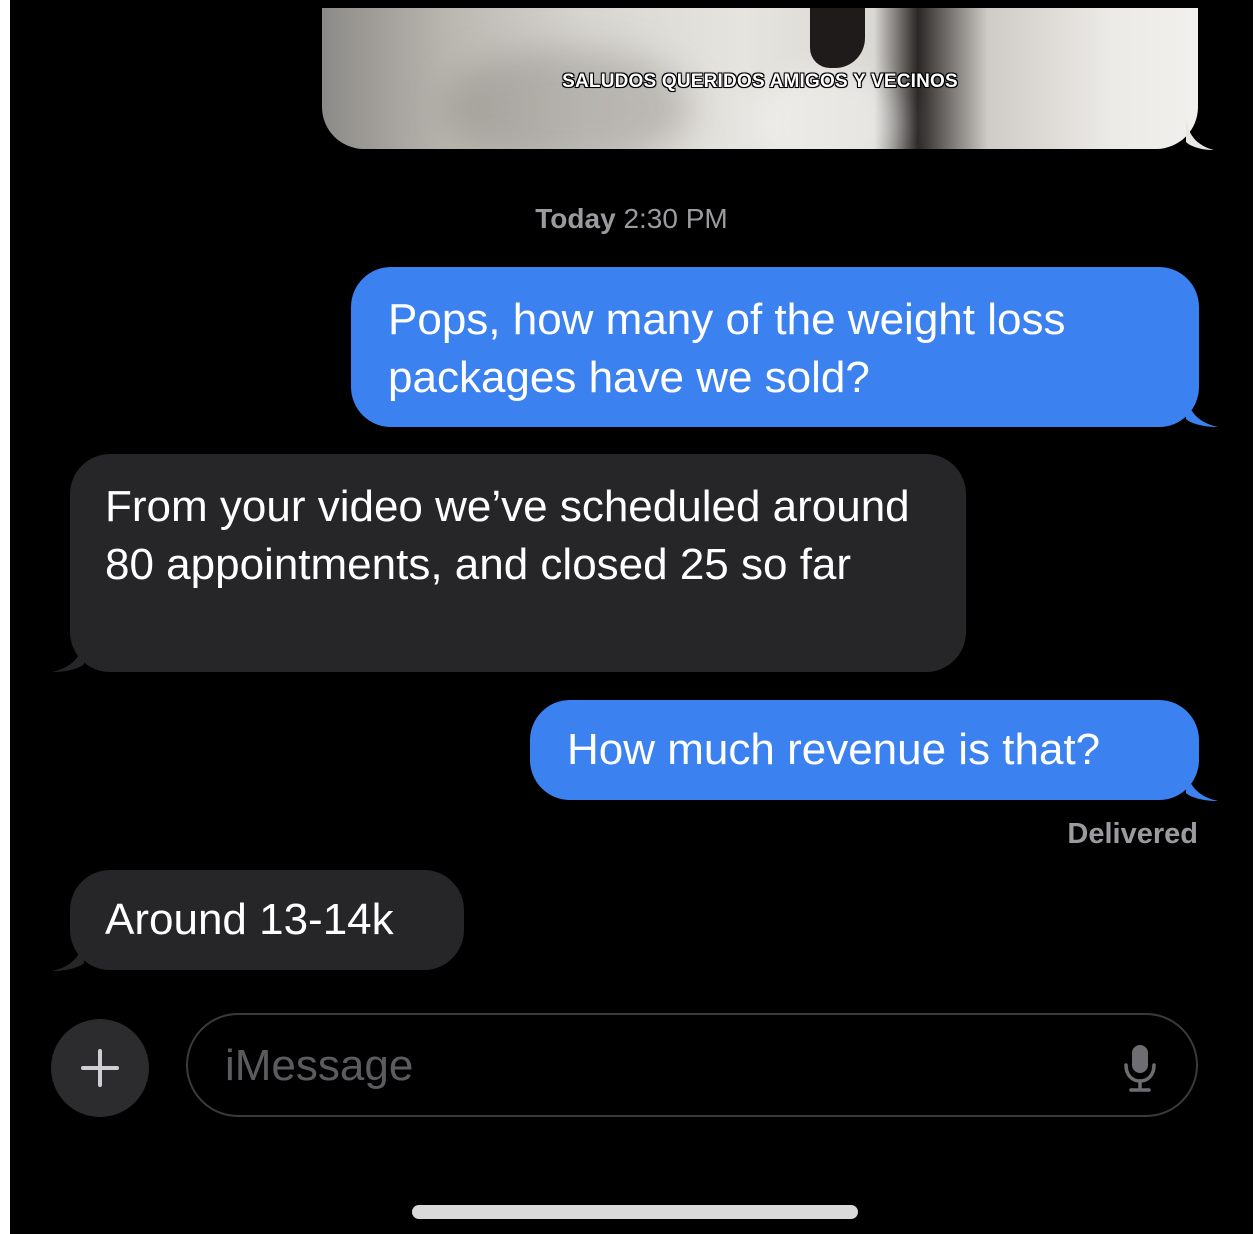 This screenshot has width=1257, height=1234. What do you see at coordinates (760, 82) in the screenshot?
I see `video-caption: SALUDOS QUERIDOS AMIGOS Y VECINOS` at bounding box center [760, 82].